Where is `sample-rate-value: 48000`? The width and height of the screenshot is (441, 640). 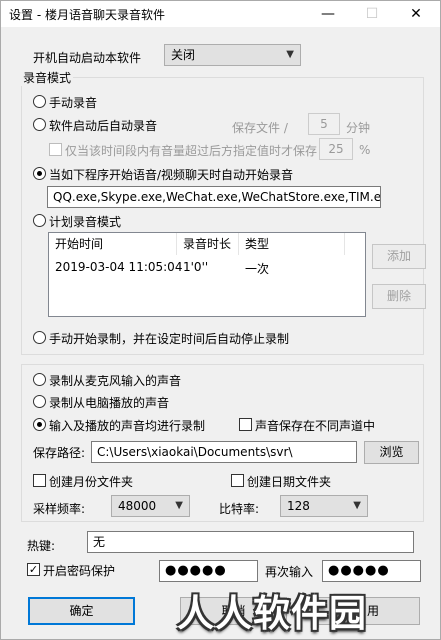 sample-rate-value: 48000 is located at coordinates (137, 506).